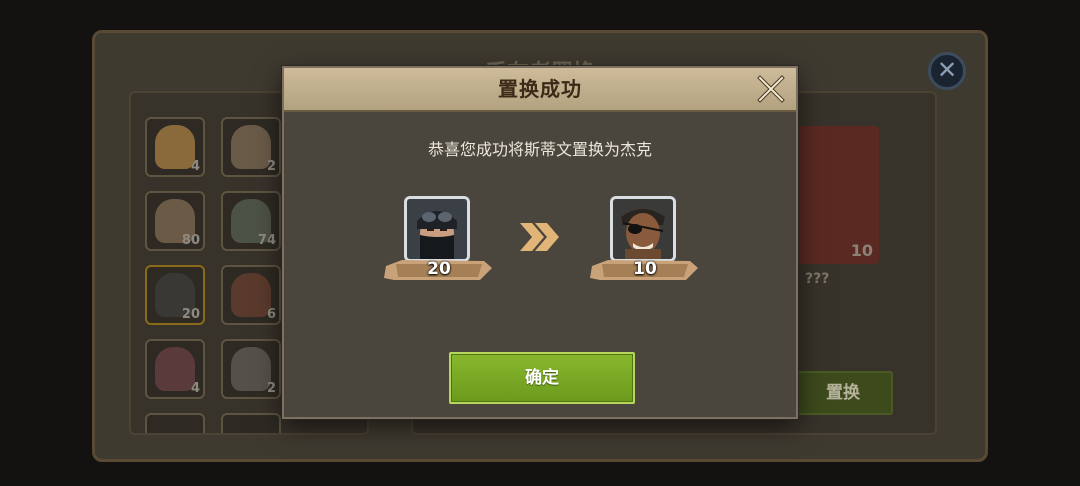 This screenshot has width=1080, height=486. I want to click on from-hero: 20, so click(439, 244).